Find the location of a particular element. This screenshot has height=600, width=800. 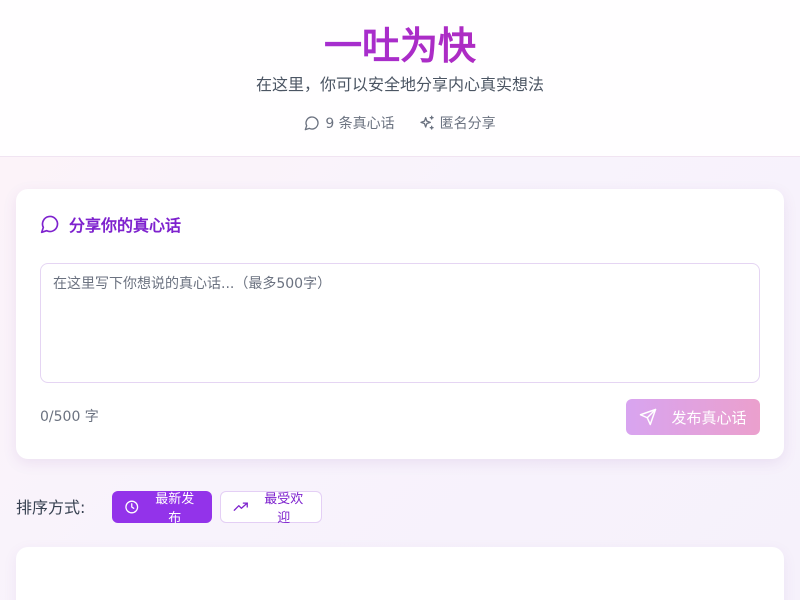

publish-button: 发布真心话 is located at coordinates (693, 417).